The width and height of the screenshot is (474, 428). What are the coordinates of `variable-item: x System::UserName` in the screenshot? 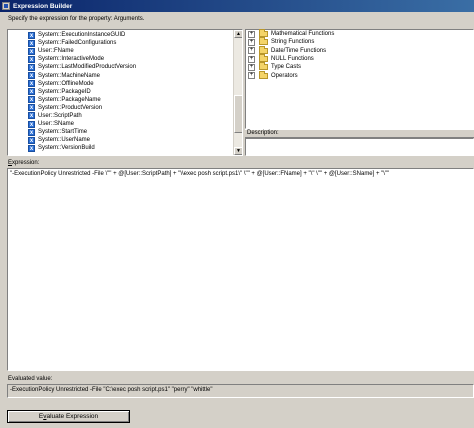 It's located at (82, 140).